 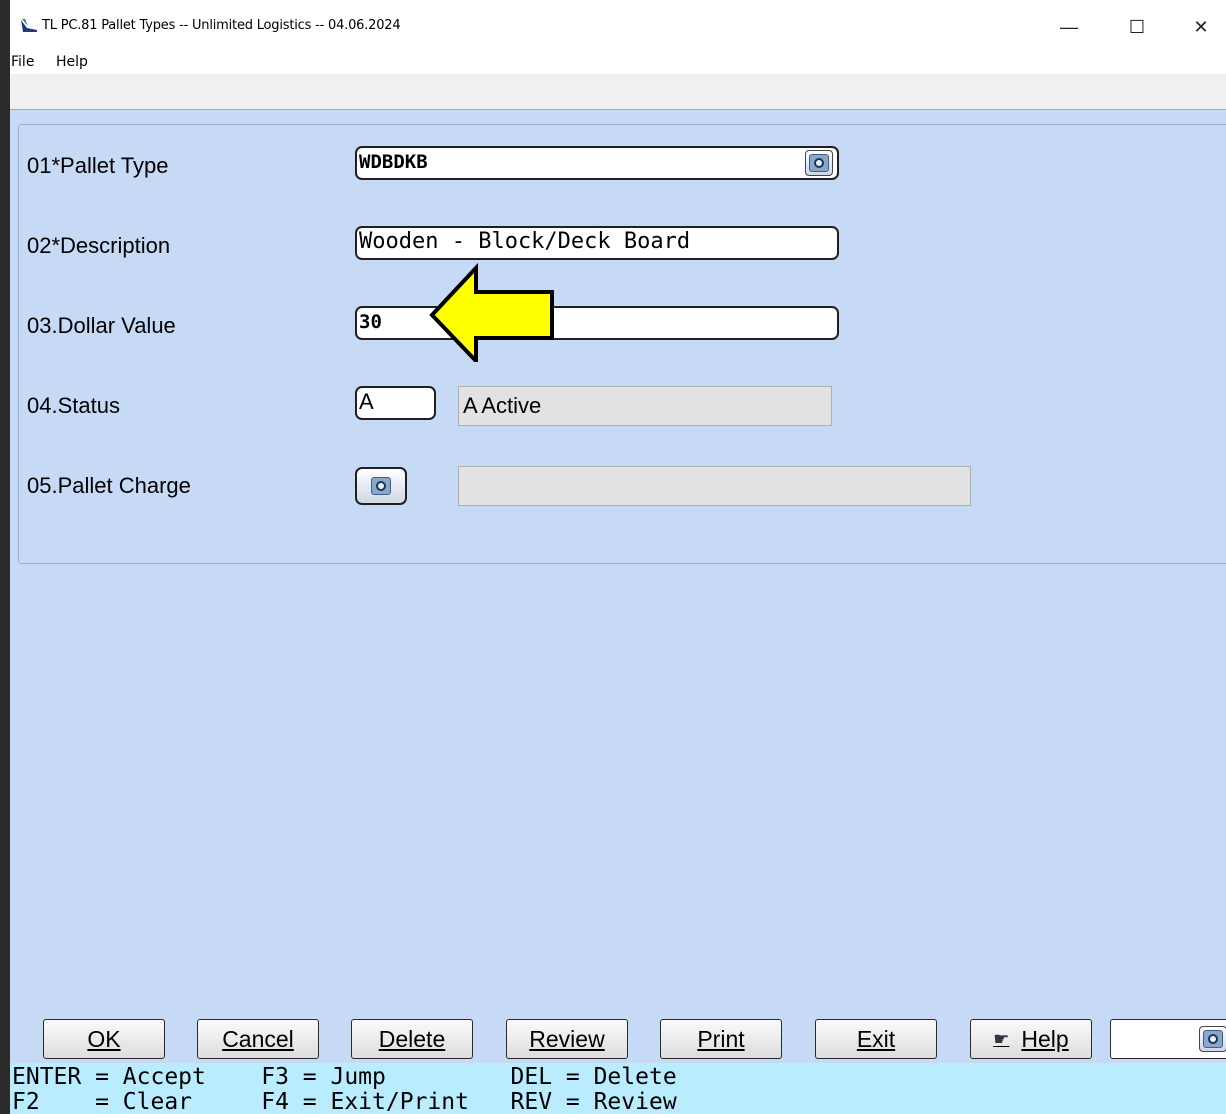 What do you see at coordinates (344, 1101) in the screenshot?
I see `key-help-line-2: F2 = Clear F4 = Exit/Print REV = Review` at bounding box center [344, 1101].